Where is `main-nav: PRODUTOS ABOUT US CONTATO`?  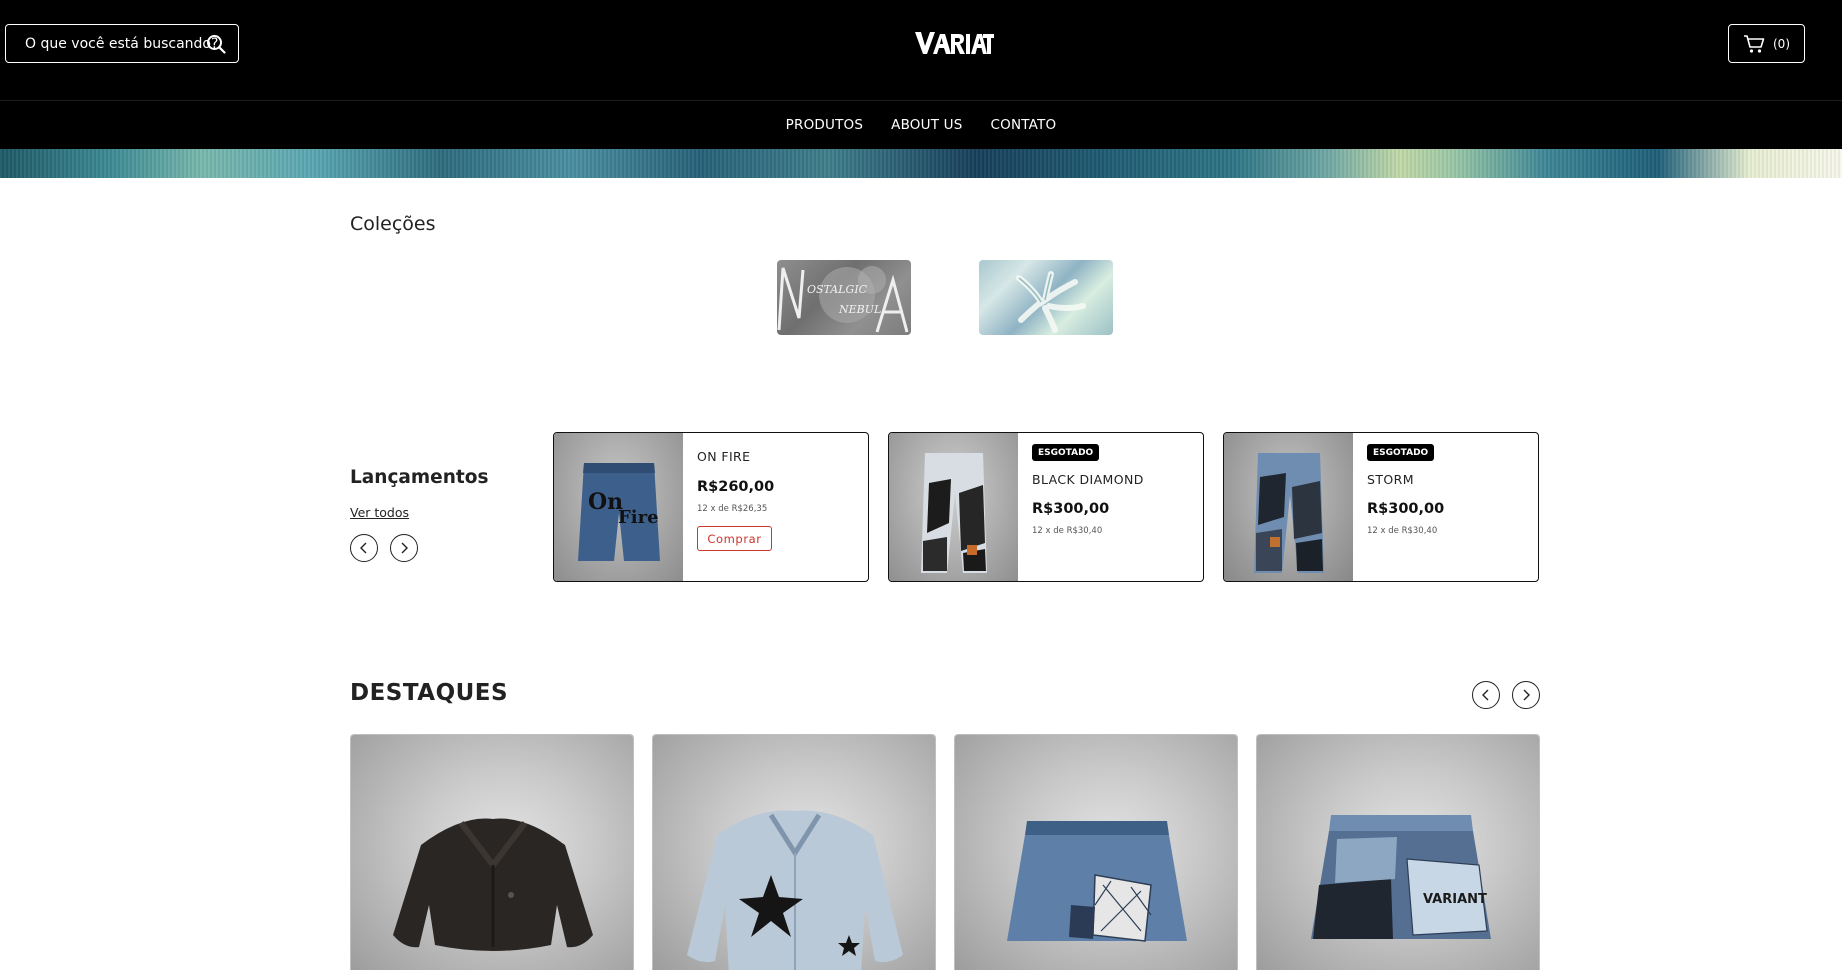
main-nav: PRODUTOS ABOUT US CONTATO is located at coordinates (921, 124).